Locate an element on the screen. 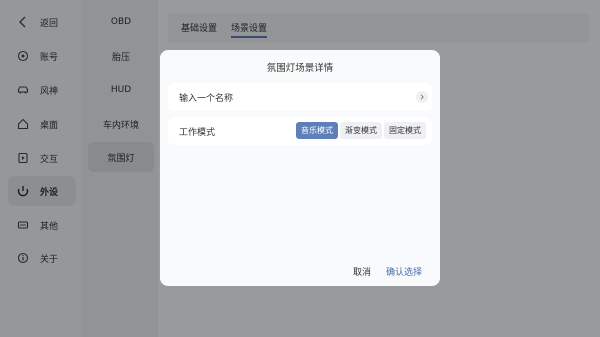 Image resolution: width=600 pixels, height=337 pixels. mode-gradient-button: 渐变模式 is located at coordinates (361, 130).